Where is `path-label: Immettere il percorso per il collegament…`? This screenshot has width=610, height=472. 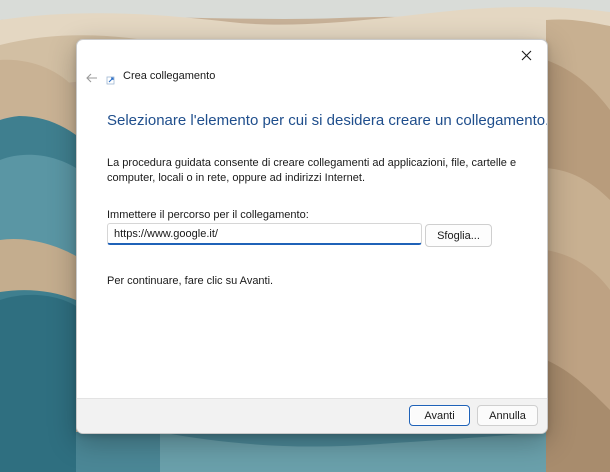 path-label: Immettere il percorso per il collegament… is located at coordinates (208, 215).